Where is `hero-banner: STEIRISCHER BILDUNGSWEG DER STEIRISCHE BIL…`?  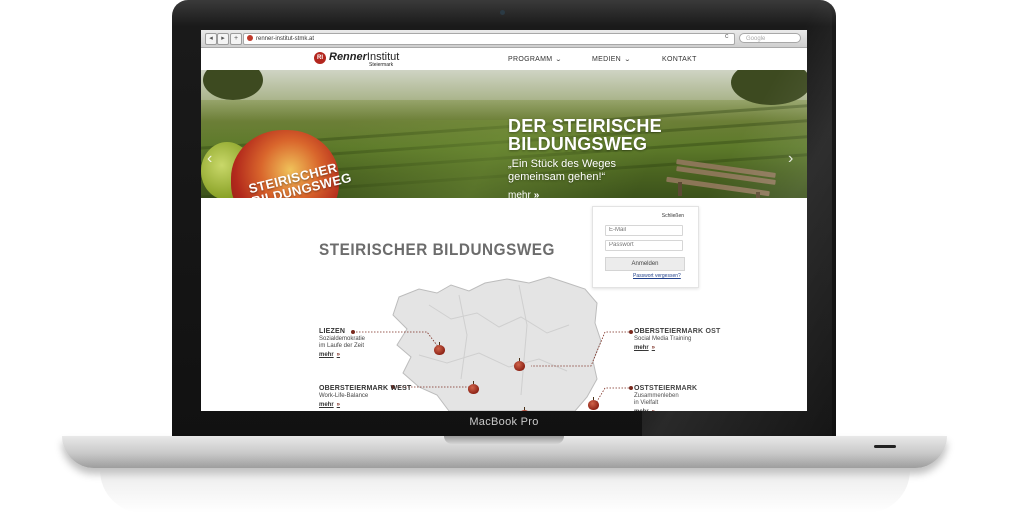
hero-banner: STEIRISCHER BILDUNGSWEG DER STEIRISCHE BIL… is located at coordinates (504, 134).